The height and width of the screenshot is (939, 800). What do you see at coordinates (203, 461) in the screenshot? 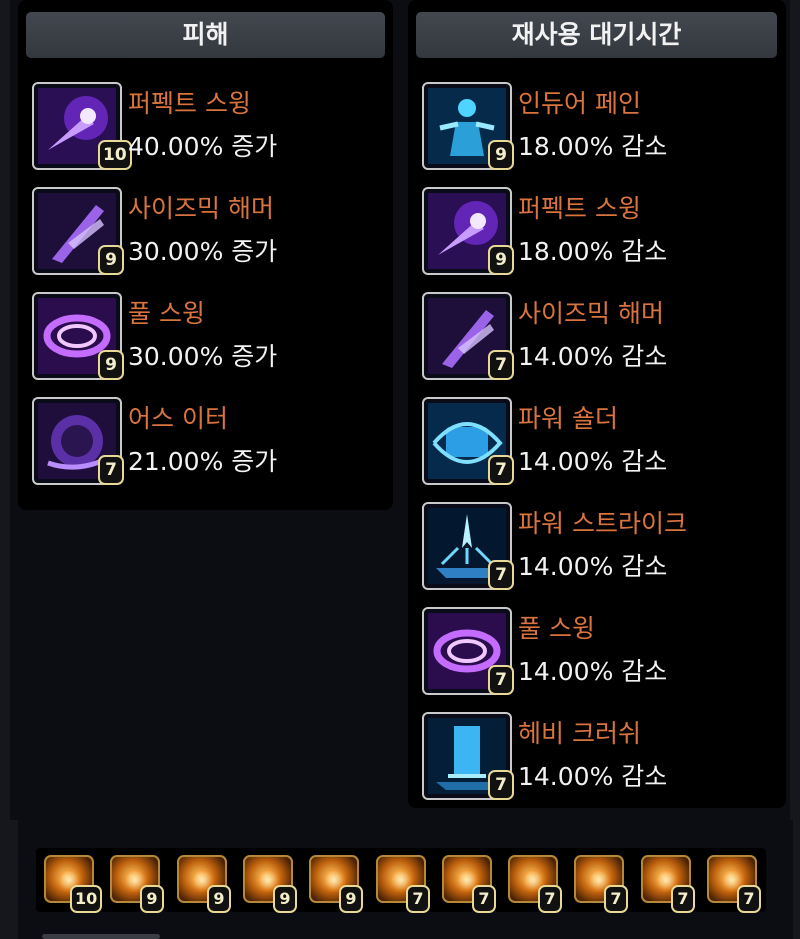
I see `skill-value: 21.00% 증가` at bounding box center [203, 461].